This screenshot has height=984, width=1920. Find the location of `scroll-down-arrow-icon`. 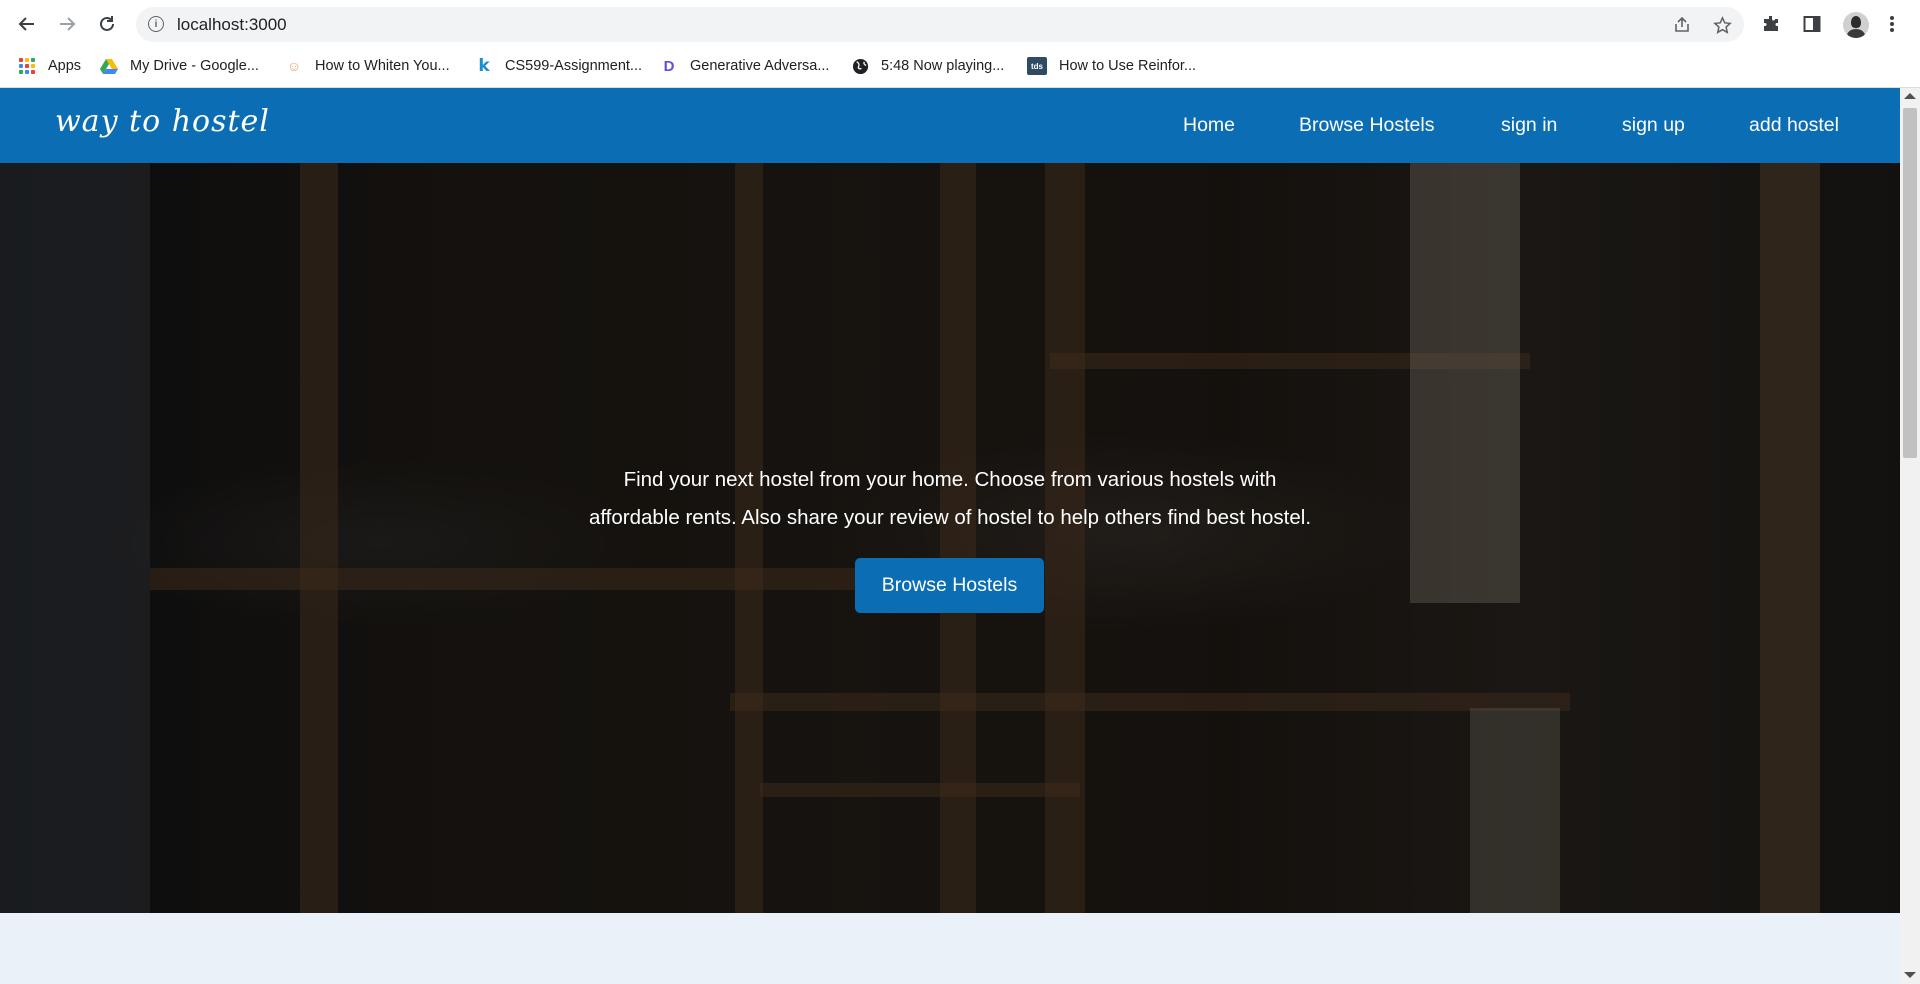

scroll-down-arrow-icon is located at coordinates (1910, 975).